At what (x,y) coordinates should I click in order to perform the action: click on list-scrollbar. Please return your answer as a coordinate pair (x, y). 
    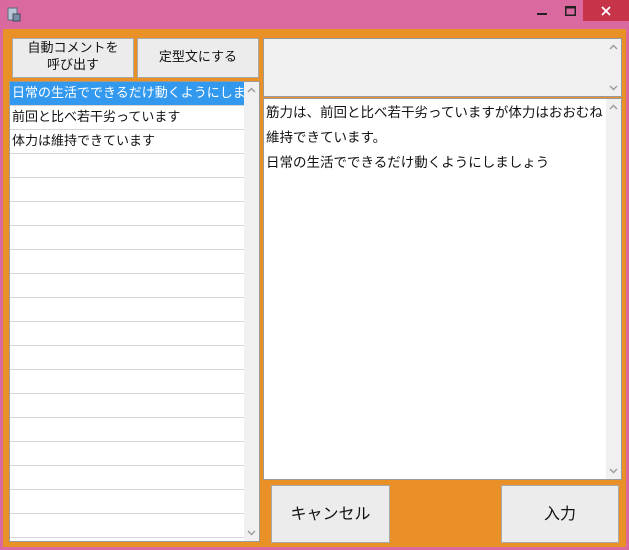
    Looking at the image, I should click on (251, 311).